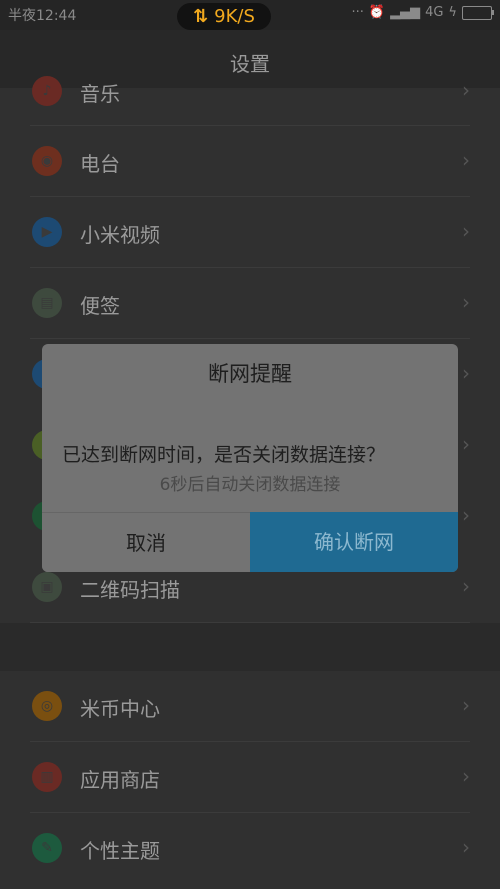 The height and width of the screenshot is (889, 500). I want to click on list-item-mi-video: ▶ 小米视频 ›, so click(250, 232).